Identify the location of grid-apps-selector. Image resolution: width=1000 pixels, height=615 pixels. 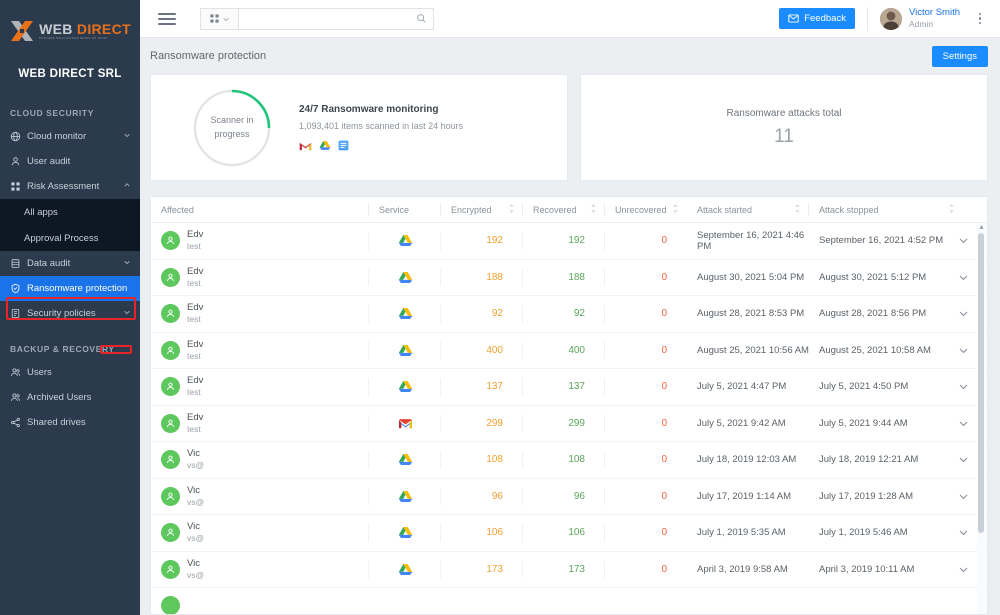
(219, 18).